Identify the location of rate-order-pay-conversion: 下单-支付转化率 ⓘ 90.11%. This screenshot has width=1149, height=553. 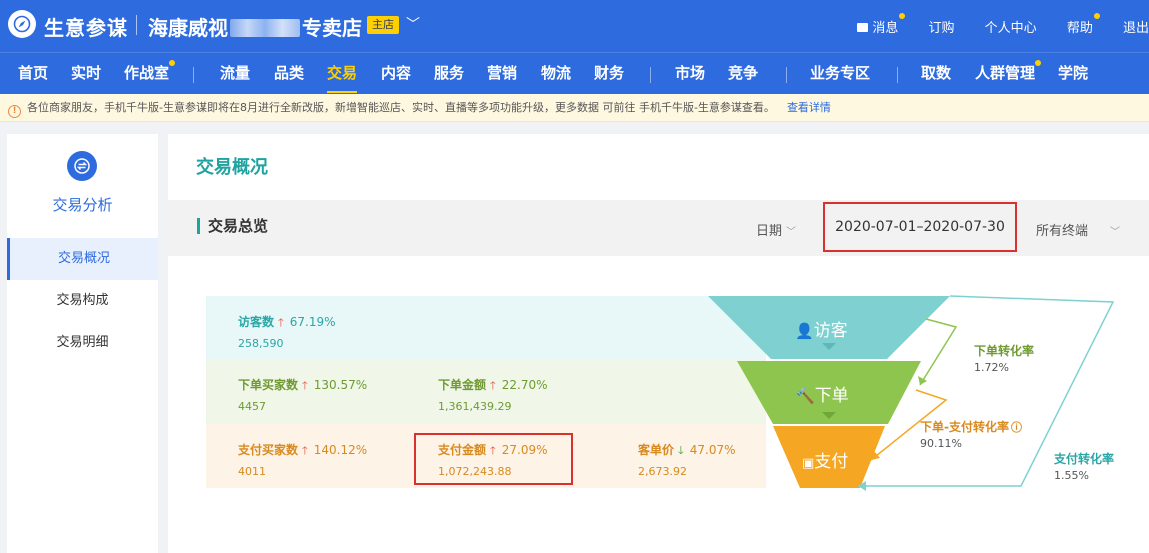
(971, 434).